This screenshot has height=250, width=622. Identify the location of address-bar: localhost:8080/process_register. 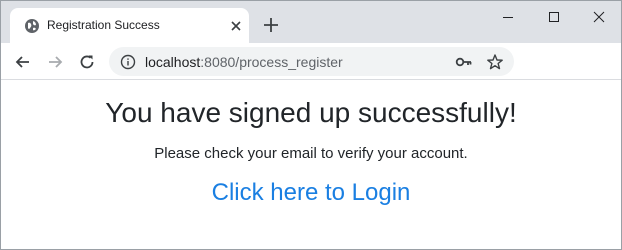
(311, 61).